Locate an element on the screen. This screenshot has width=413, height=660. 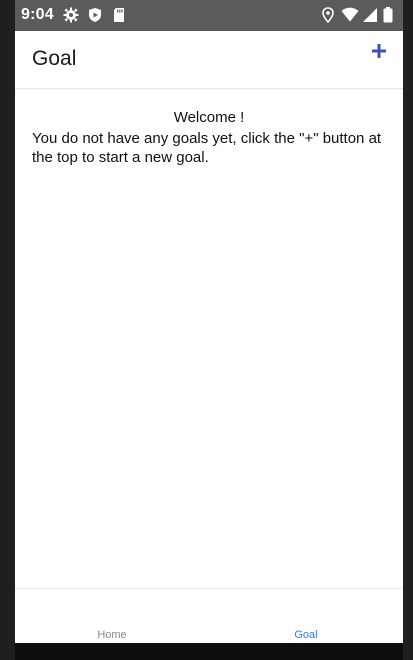
shield-play-icon is located at coordinates (95, 15).